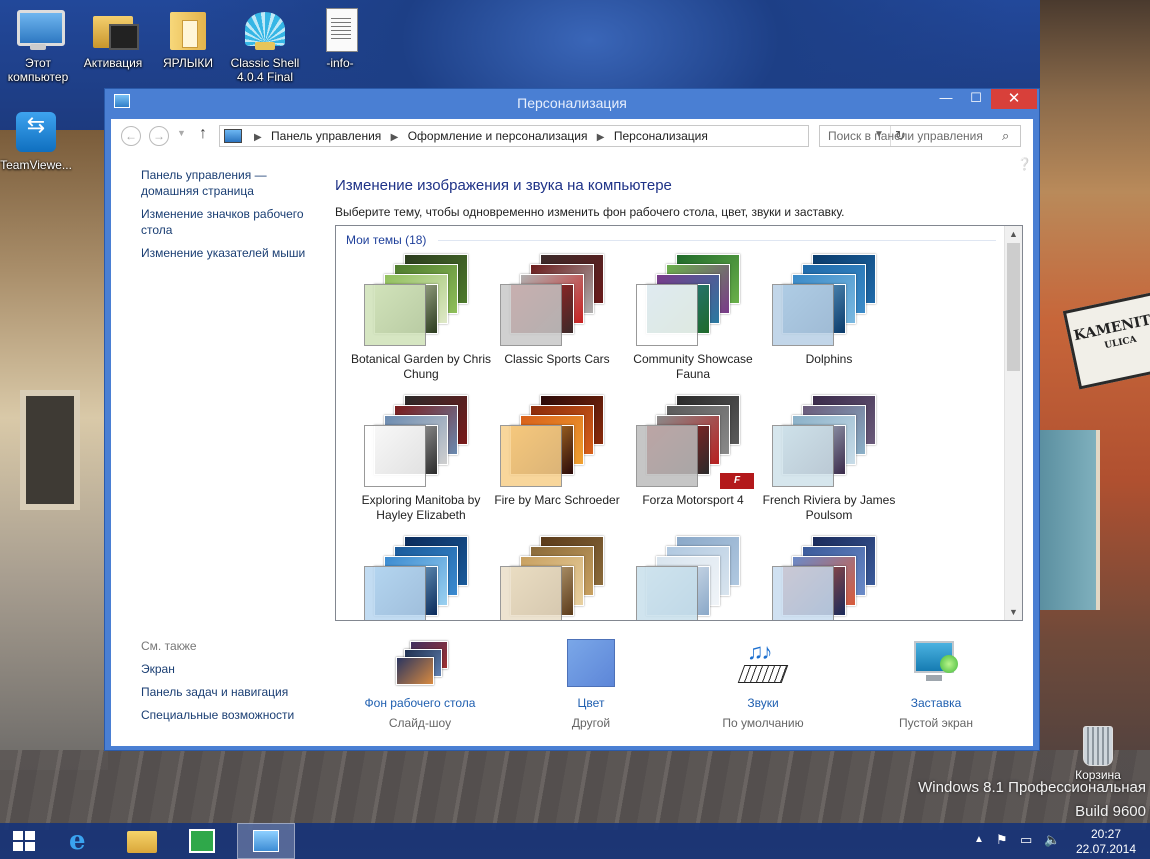 The height and width of the screenshot is (859, 1150). I want to click on screensaver-icon, so click(936, 664).